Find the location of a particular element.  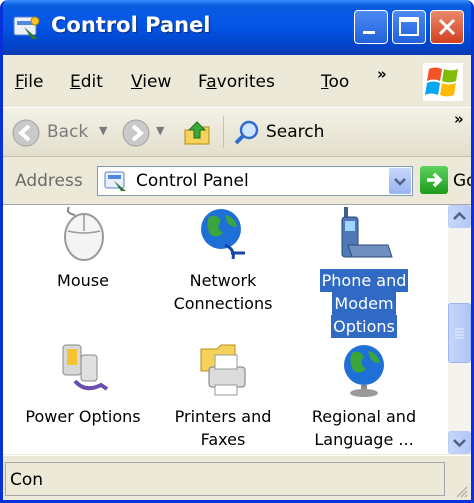

minimize-button is located at coordinates (371, 27).